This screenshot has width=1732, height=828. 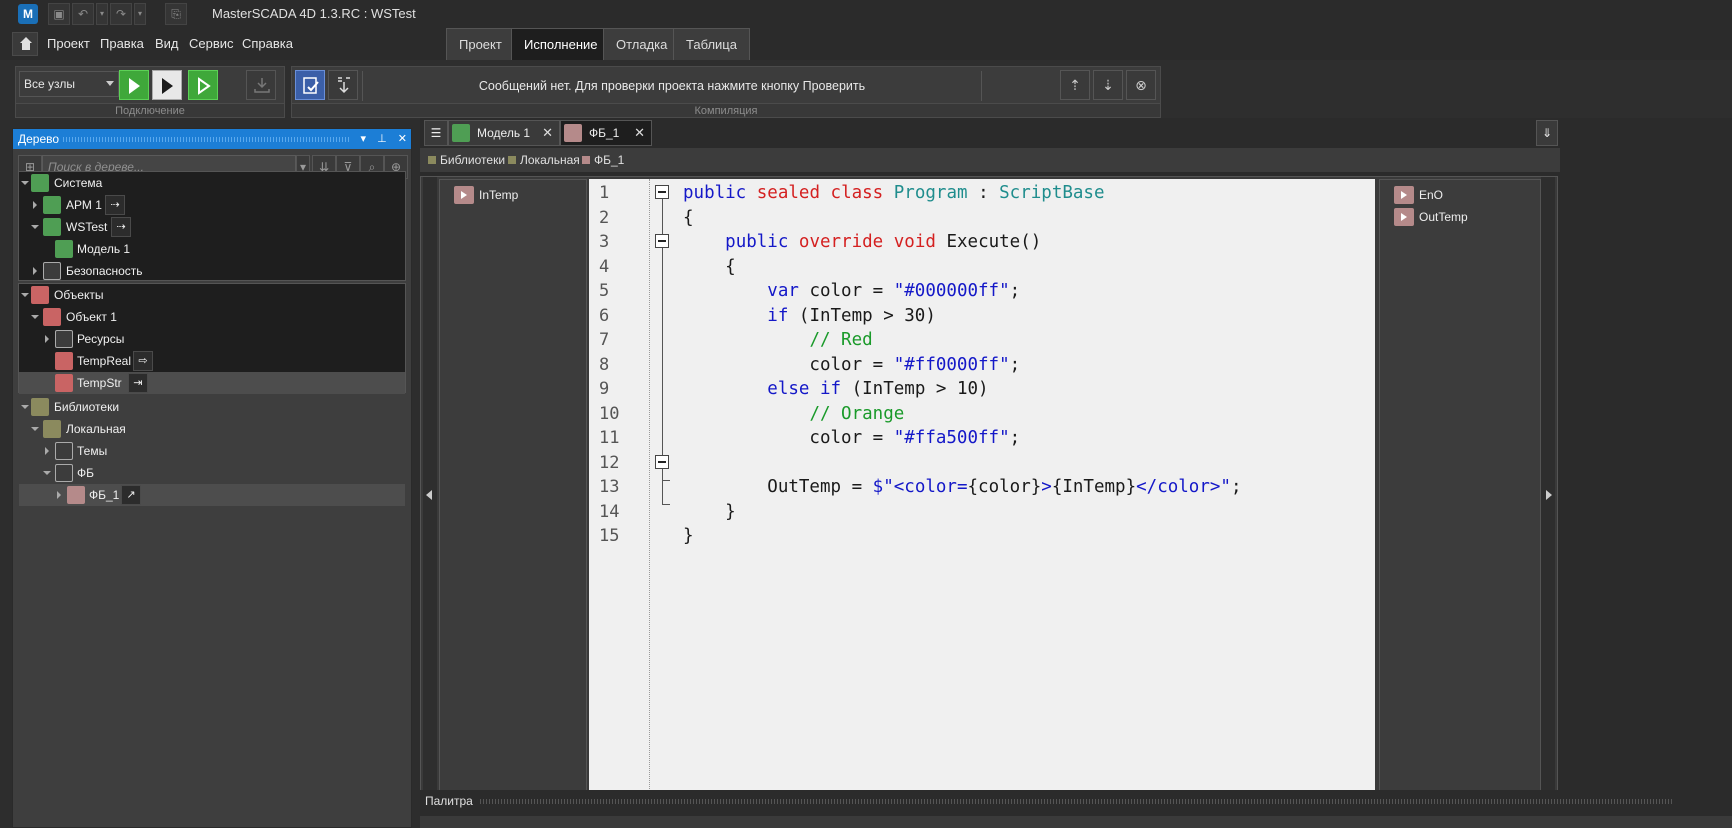 I want to click on undo-dropdown-icon: ▾, so click(x=102, y=14).